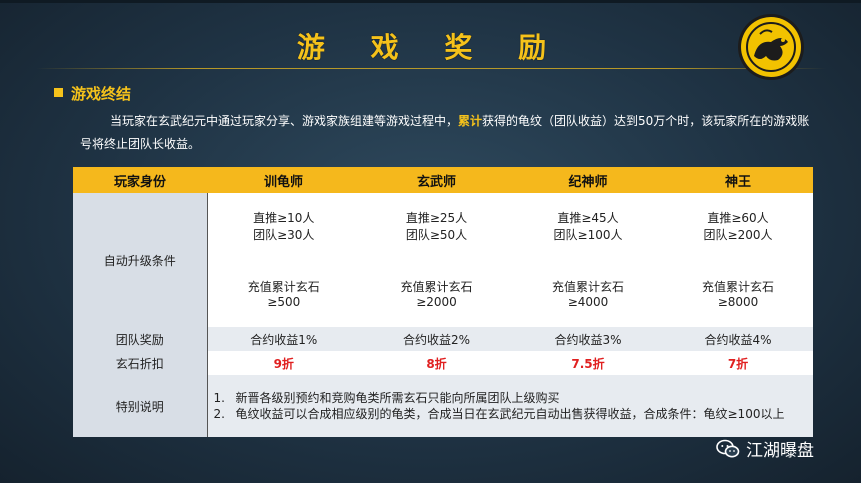 Image resolution: width=861 pixels, height=483 pixels. Describe the element at coordinates (738, 180) in the screenshot. I see `header-level-4: 神王` at that location.